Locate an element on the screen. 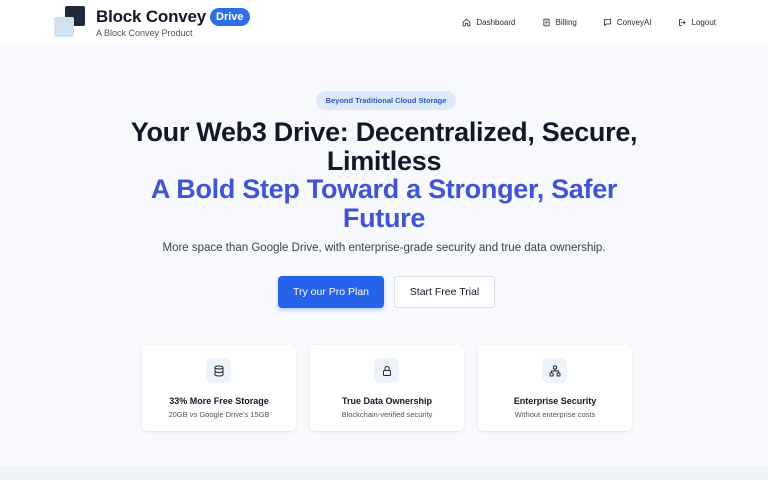  nav-conveyai: ConveyAI is located at coordinates (627, 22).